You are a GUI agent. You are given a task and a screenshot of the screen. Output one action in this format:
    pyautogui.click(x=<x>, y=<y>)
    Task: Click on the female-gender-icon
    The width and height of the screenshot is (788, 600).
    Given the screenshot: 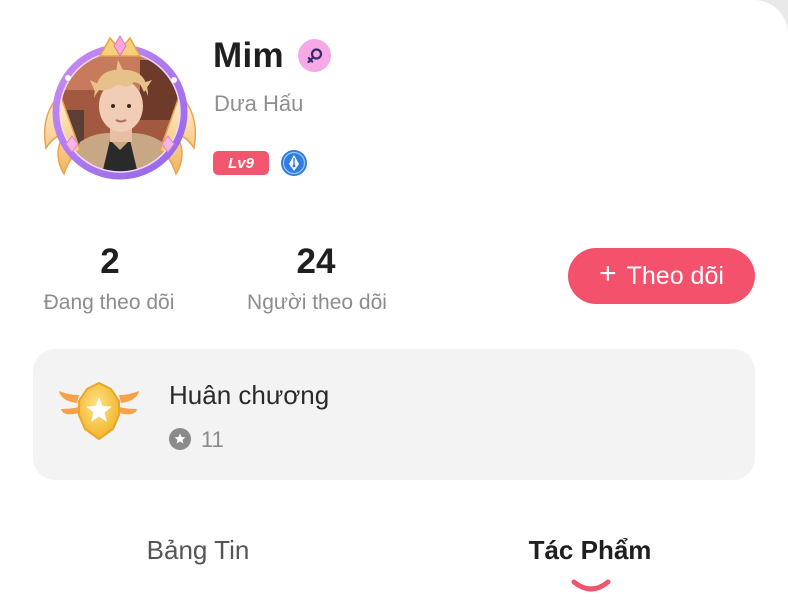 What is the action you would take?
    pyautogui.click(x=314, y=55)
    